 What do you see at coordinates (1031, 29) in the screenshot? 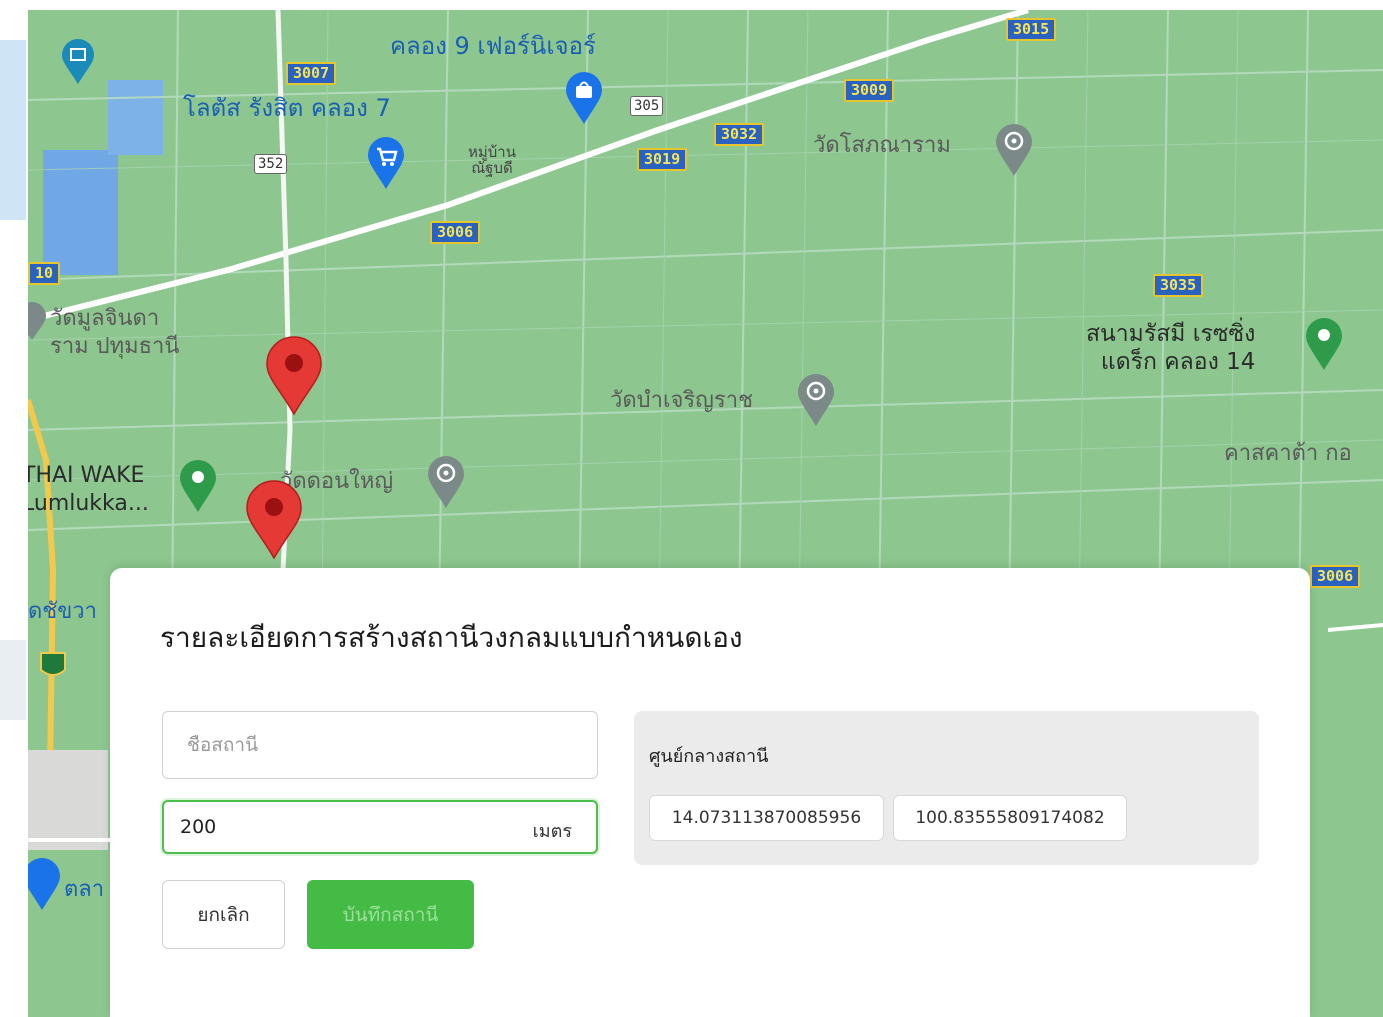
I see `route-shield: 3015` at bounding box center [1031, 29].